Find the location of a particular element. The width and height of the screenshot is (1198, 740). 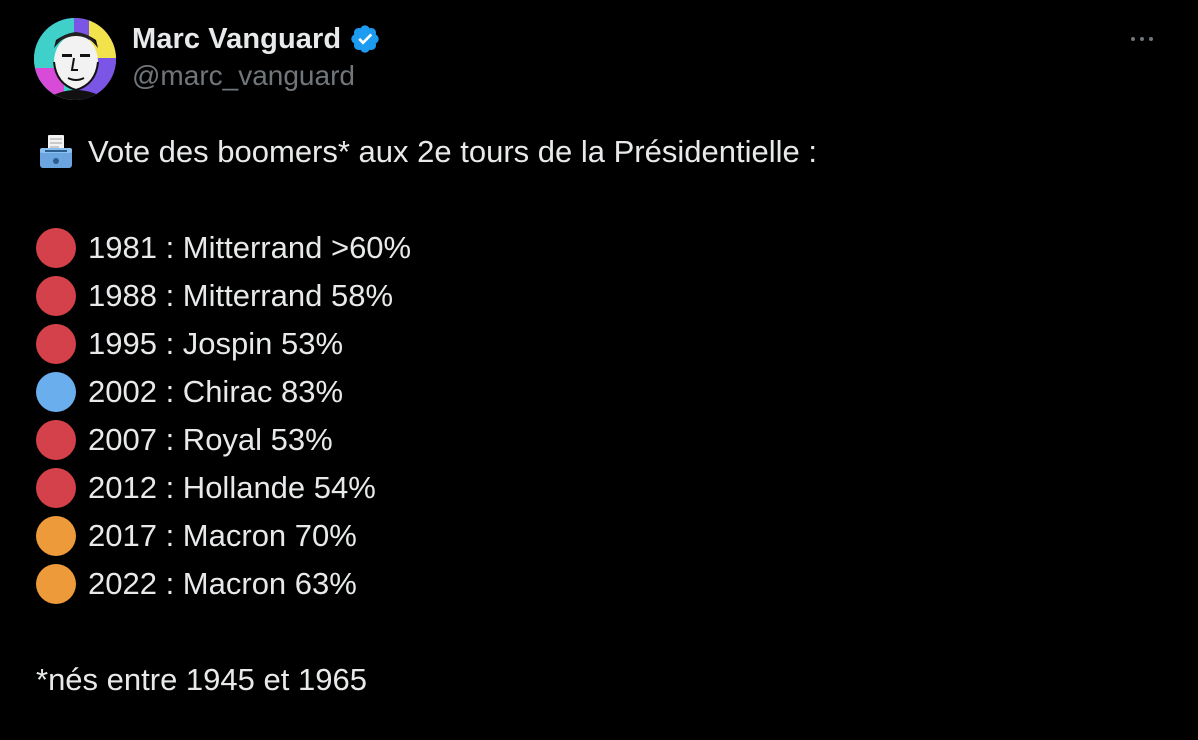

result-text: 1981 : Mitterrand >60% is located at coordinates (250, 247).